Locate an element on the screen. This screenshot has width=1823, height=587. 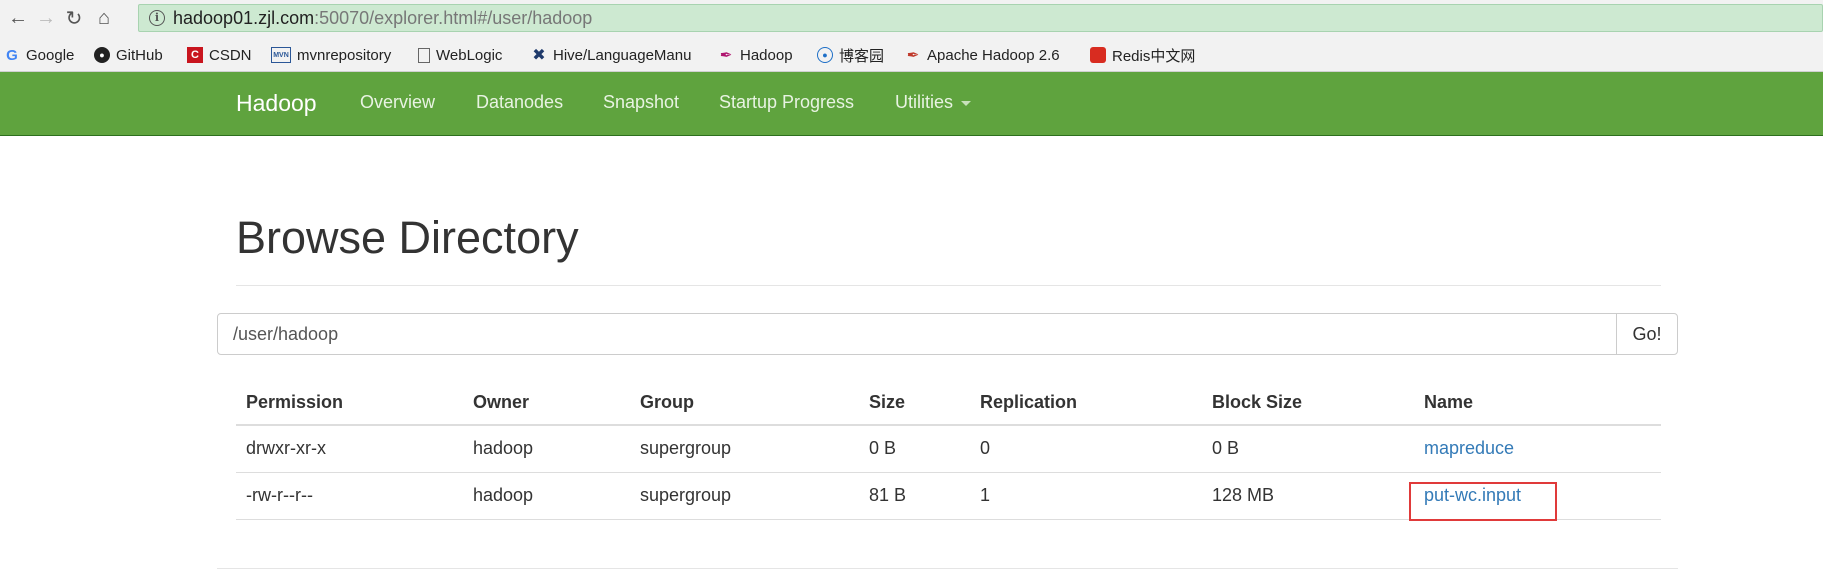
bookmark-hive: ✖ Hive/LanguageManu is located at coordinates (613, 55).